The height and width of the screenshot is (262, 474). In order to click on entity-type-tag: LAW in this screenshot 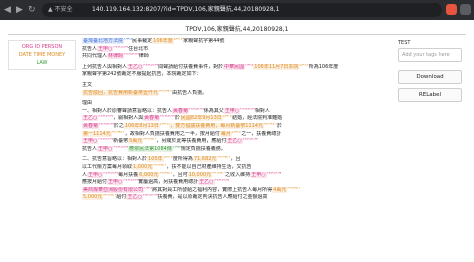, I will do `click(176, 147)`.